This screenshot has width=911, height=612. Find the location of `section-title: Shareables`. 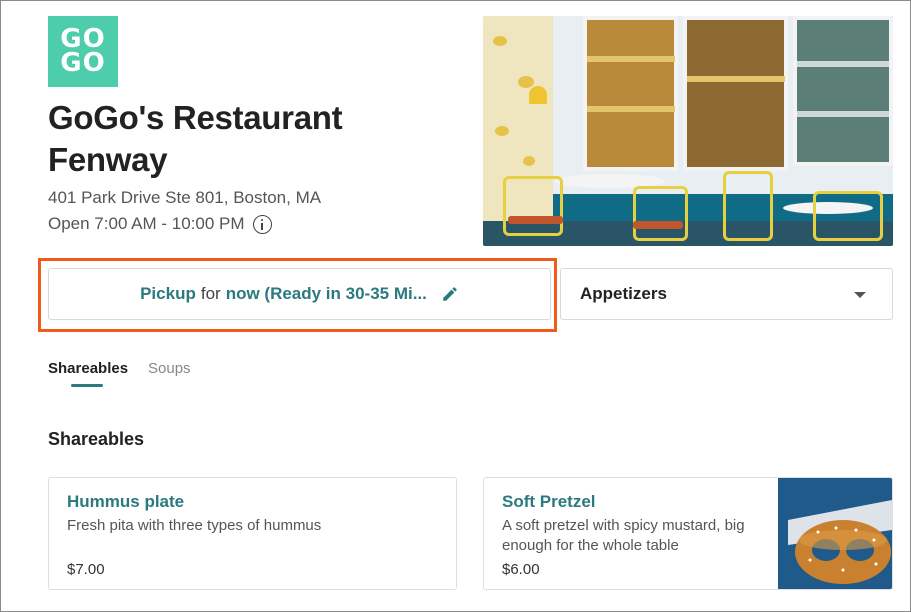

section-title: Shareables is located at coordinates (96, 439).